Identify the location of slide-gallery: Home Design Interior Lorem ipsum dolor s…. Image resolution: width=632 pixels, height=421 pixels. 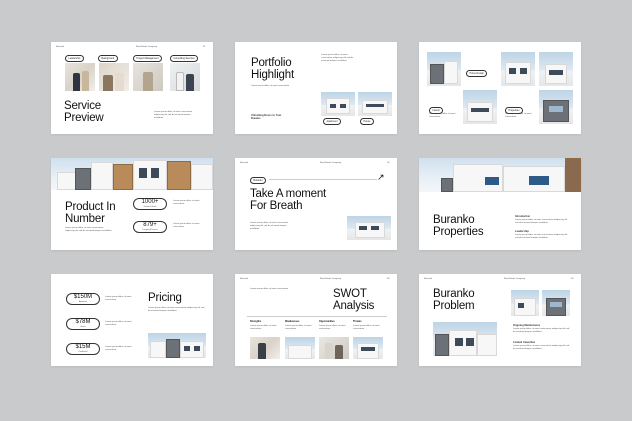
(500, 88).